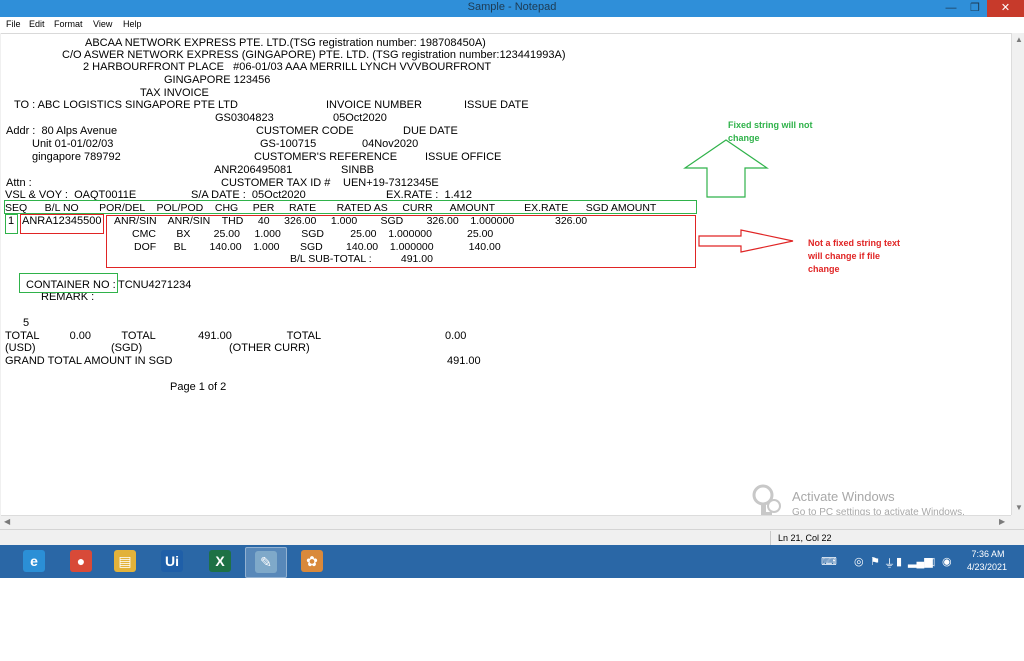 The image size is (1024, 661). I want to click on window-title: Sample - Notepad, so click(512, 7).